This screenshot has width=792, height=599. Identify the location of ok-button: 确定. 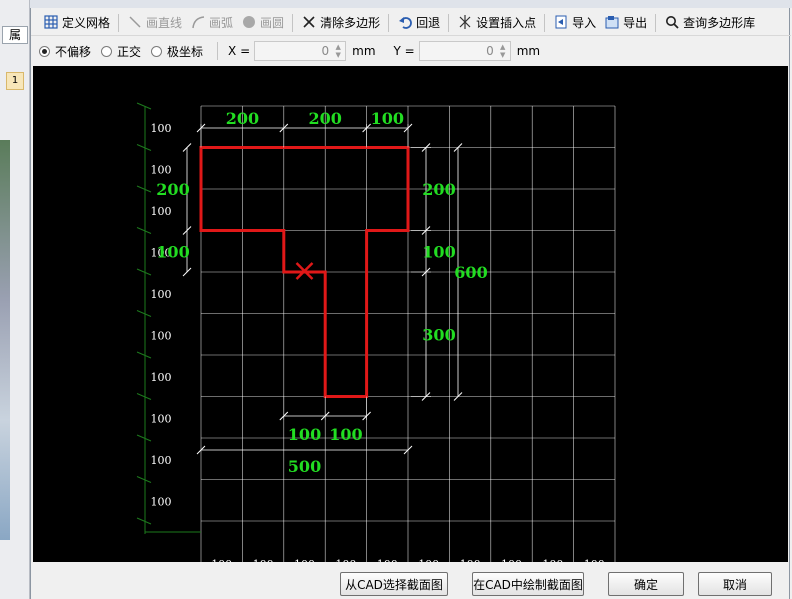
(646, 584).